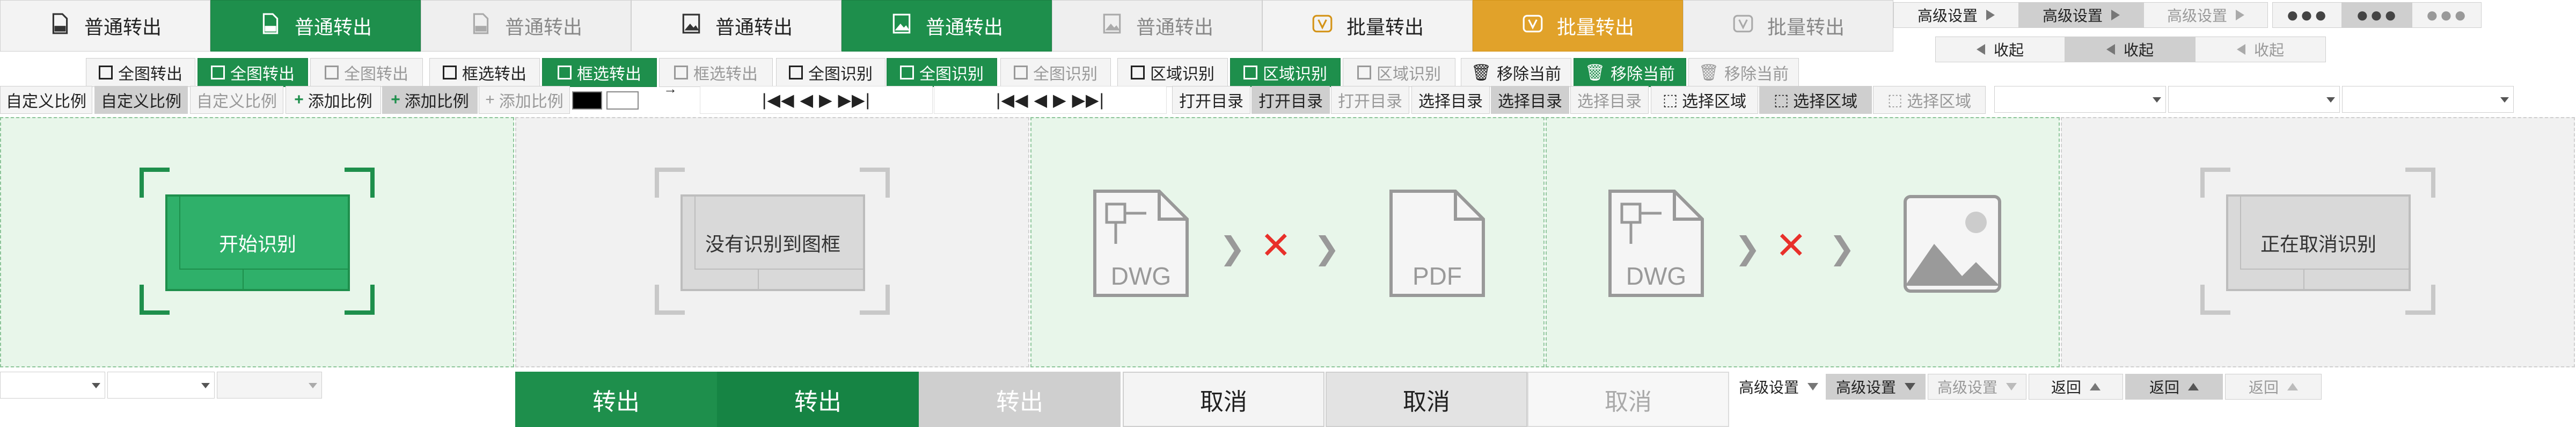 The width and height of the screenshot is (2576, 427). Describe the element at coordinates (140, 72) in the screenshot. I see `full-export-button: 全图转出` at that location.